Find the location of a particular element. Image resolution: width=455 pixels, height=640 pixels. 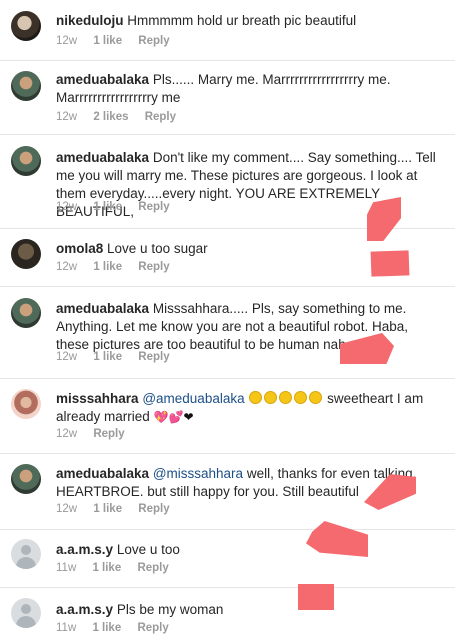

comment-text: Love u too sugar is located at coordinates (157, 248).